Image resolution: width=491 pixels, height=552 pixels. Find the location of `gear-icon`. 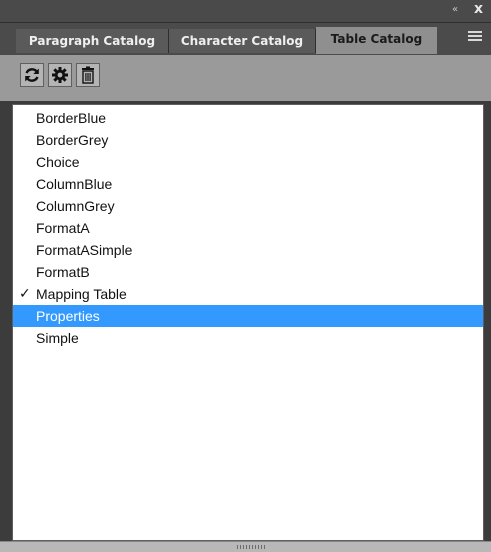

gear-icon is located at coordinates (60, 75).